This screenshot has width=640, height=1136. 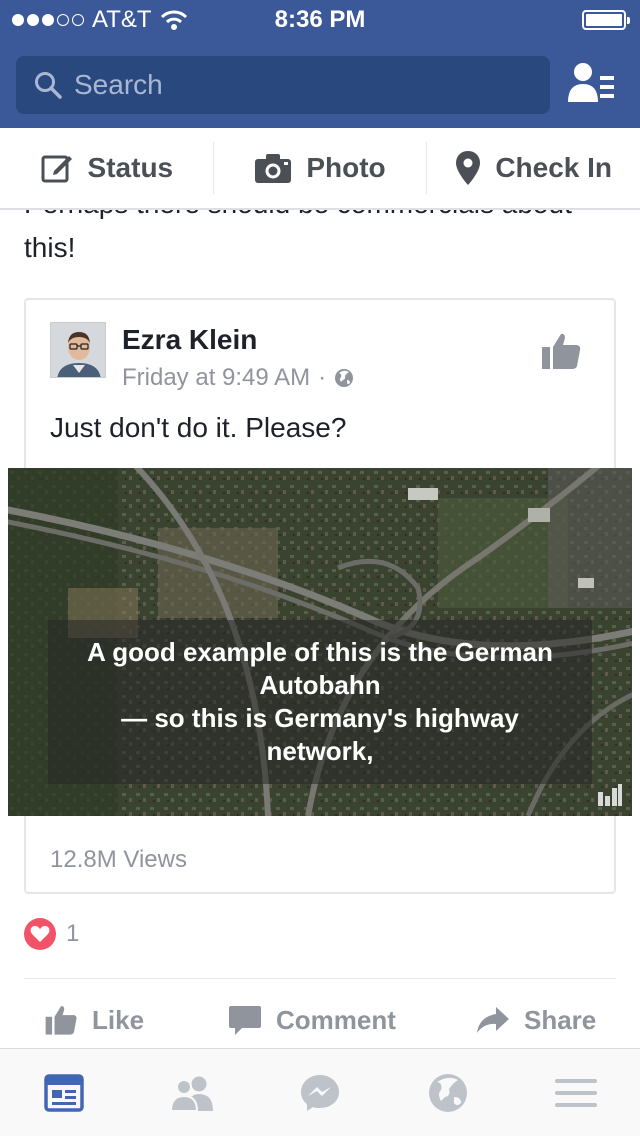 I want to click on search-bar, so click(x=283, y=85).